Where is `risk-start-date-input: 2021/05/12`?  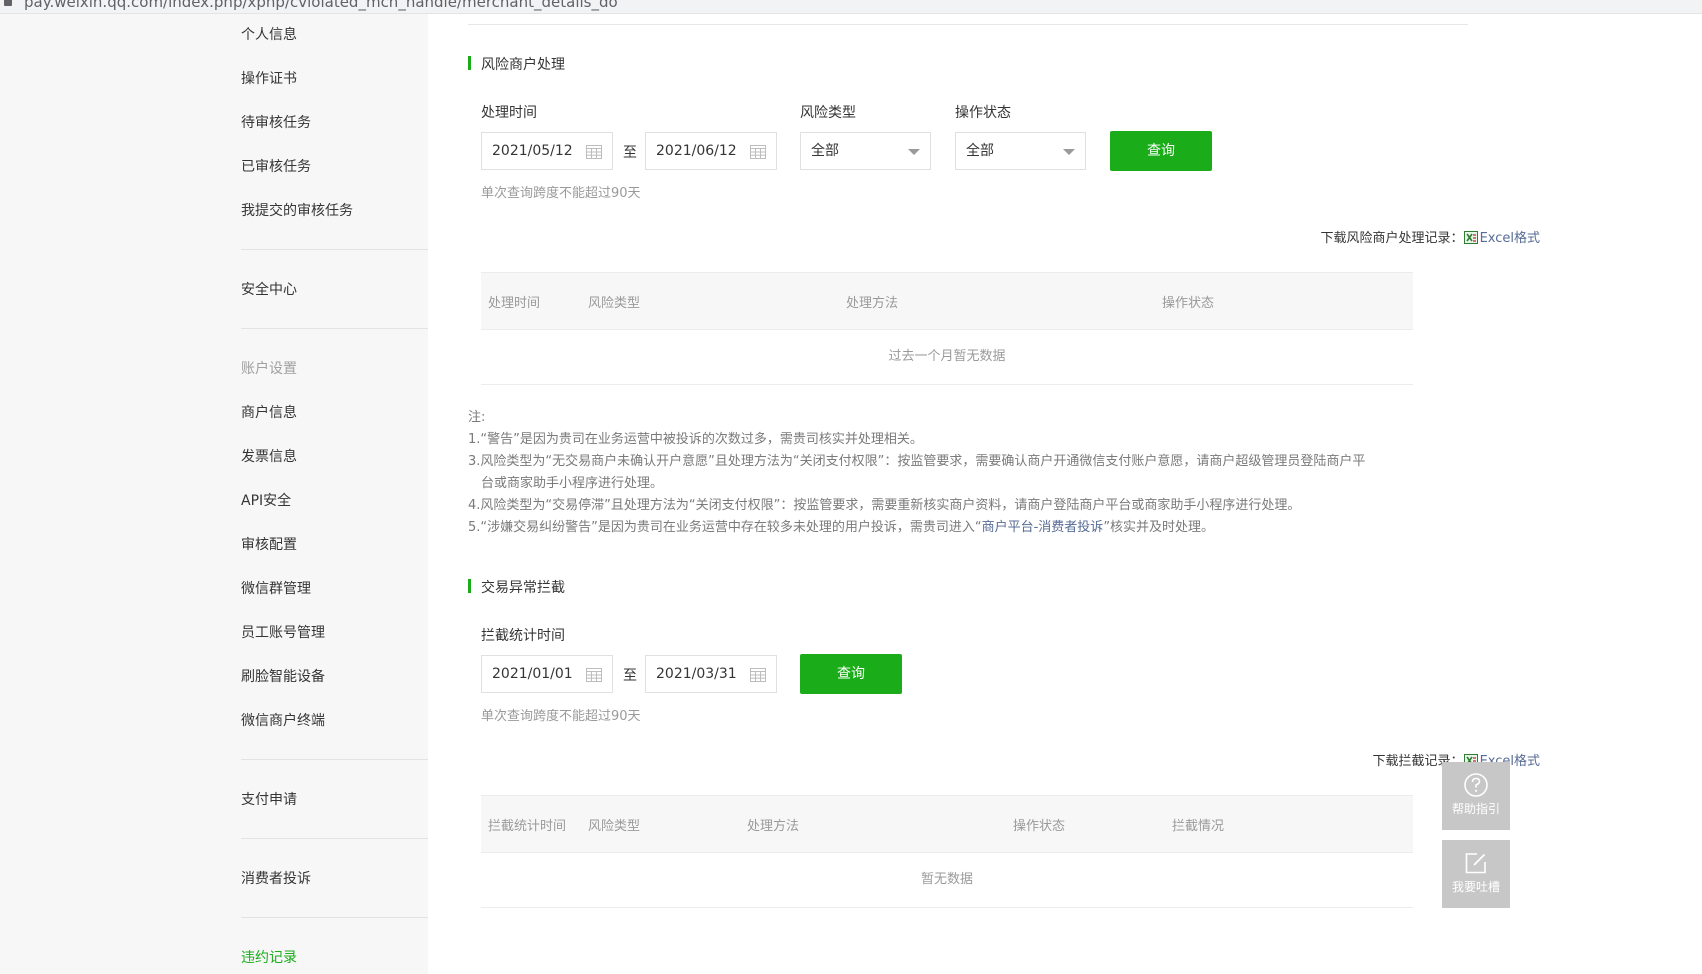
risk-start-date-input: 2021/05/12 is located at coordinates (547, 151).